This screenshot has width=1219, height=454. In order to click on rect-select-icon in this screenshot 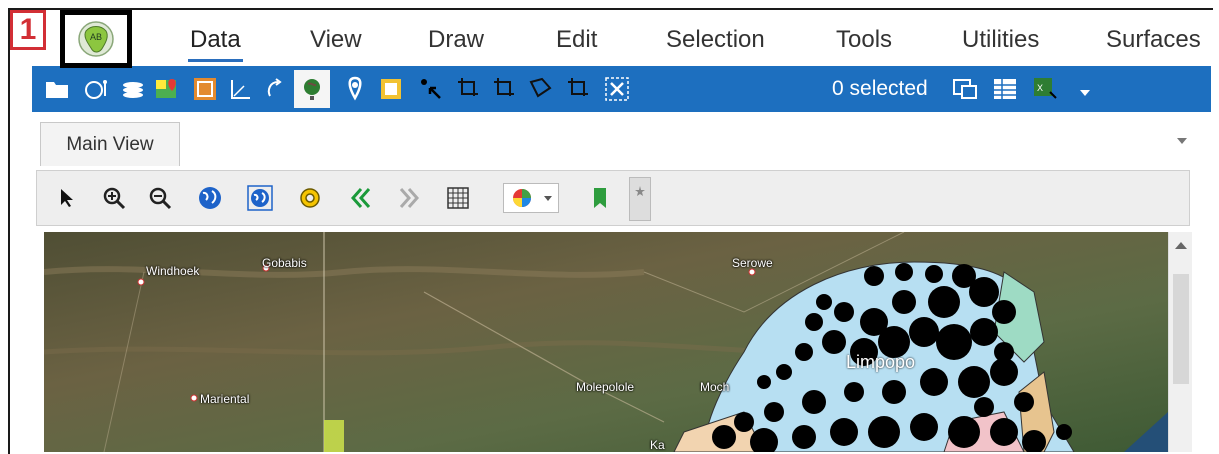, I will do `click(579, 89)`.